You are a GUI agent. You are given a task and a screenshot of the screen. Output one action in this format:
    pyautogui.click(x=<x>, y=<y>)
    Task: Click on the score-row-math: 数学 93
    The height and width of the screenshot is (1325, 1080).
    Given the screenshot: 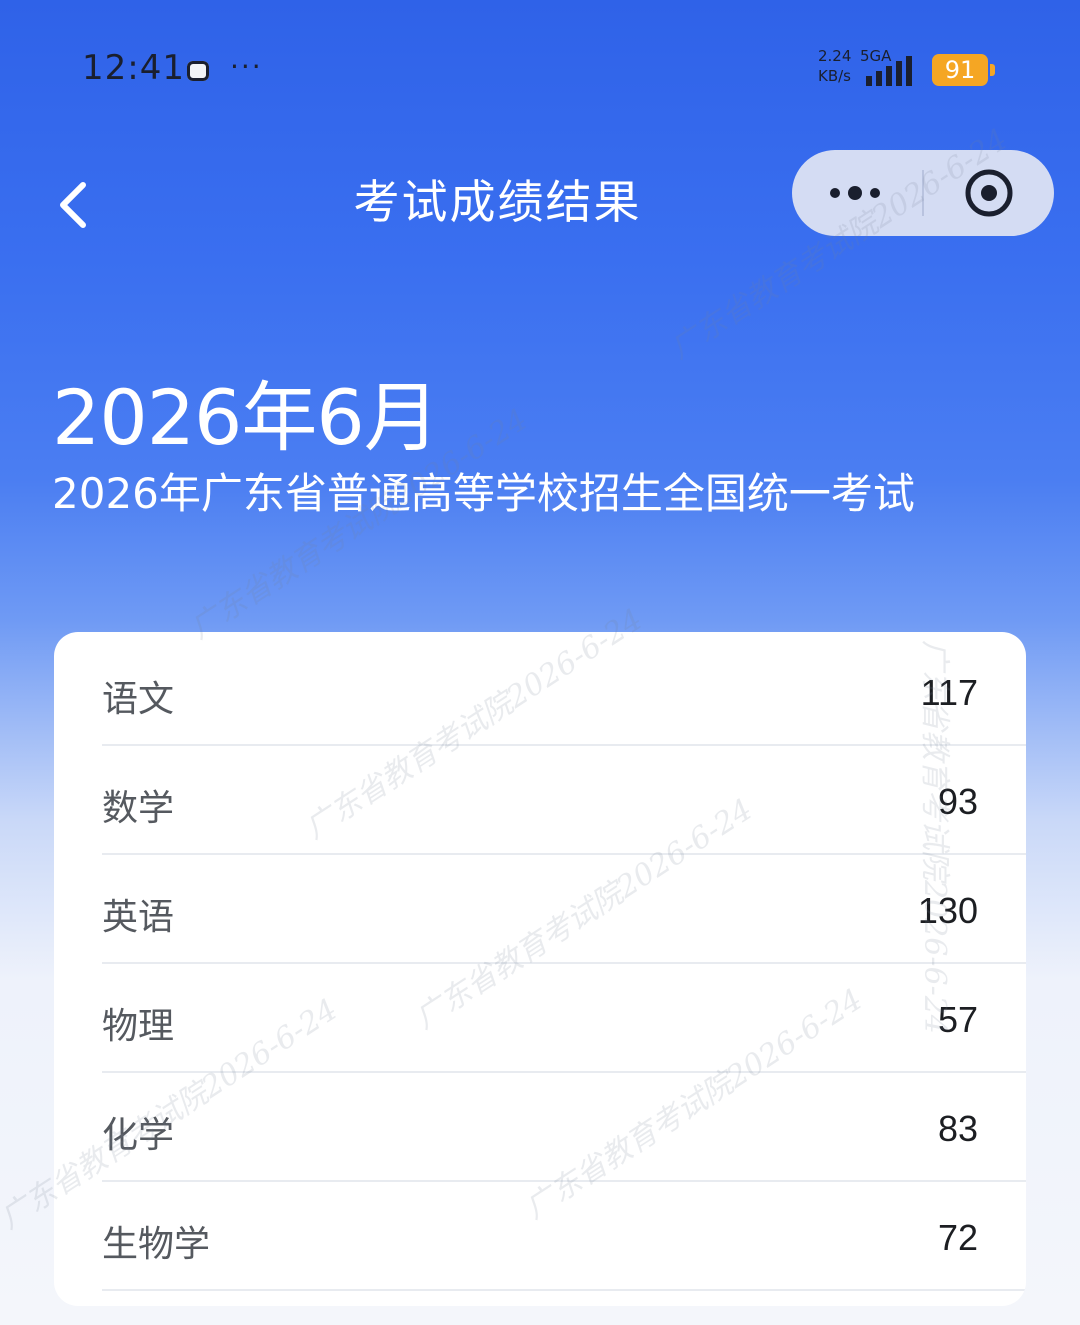 What is the action you would take?
    pyautogui.click(x=564, y=800)
    